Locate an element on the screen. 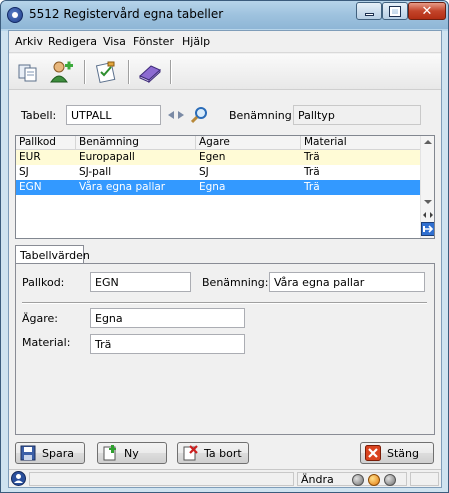 The height and width of the screenshot is (493, 449). table-row: EUR Europapall Egen Trä is located at coordinates (218, 157).